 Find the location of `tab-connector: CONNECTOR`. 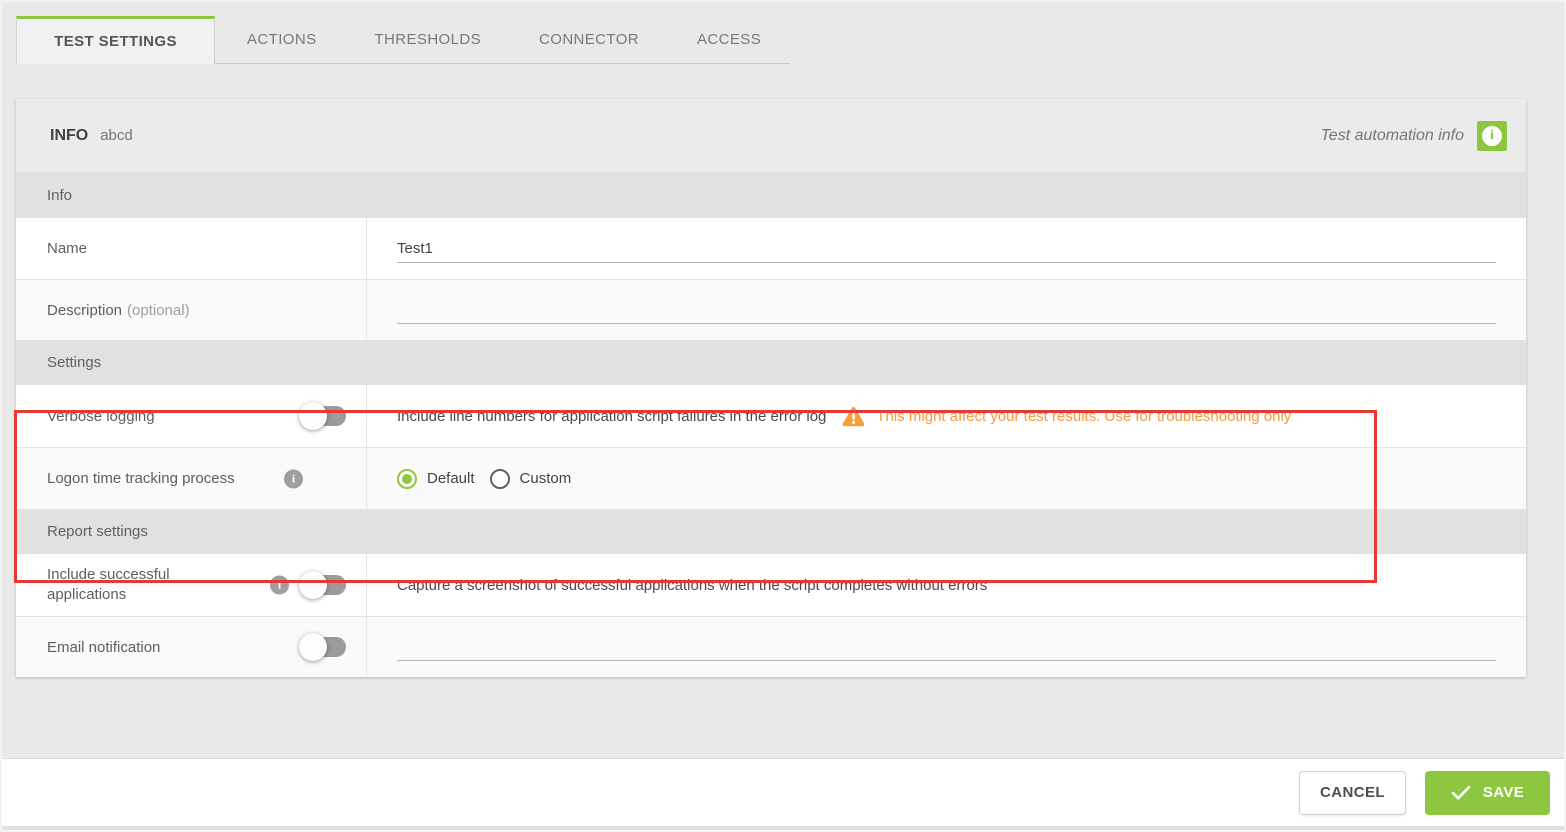

tab-connector: CONNECTOR is located at coordinates (589, 39).